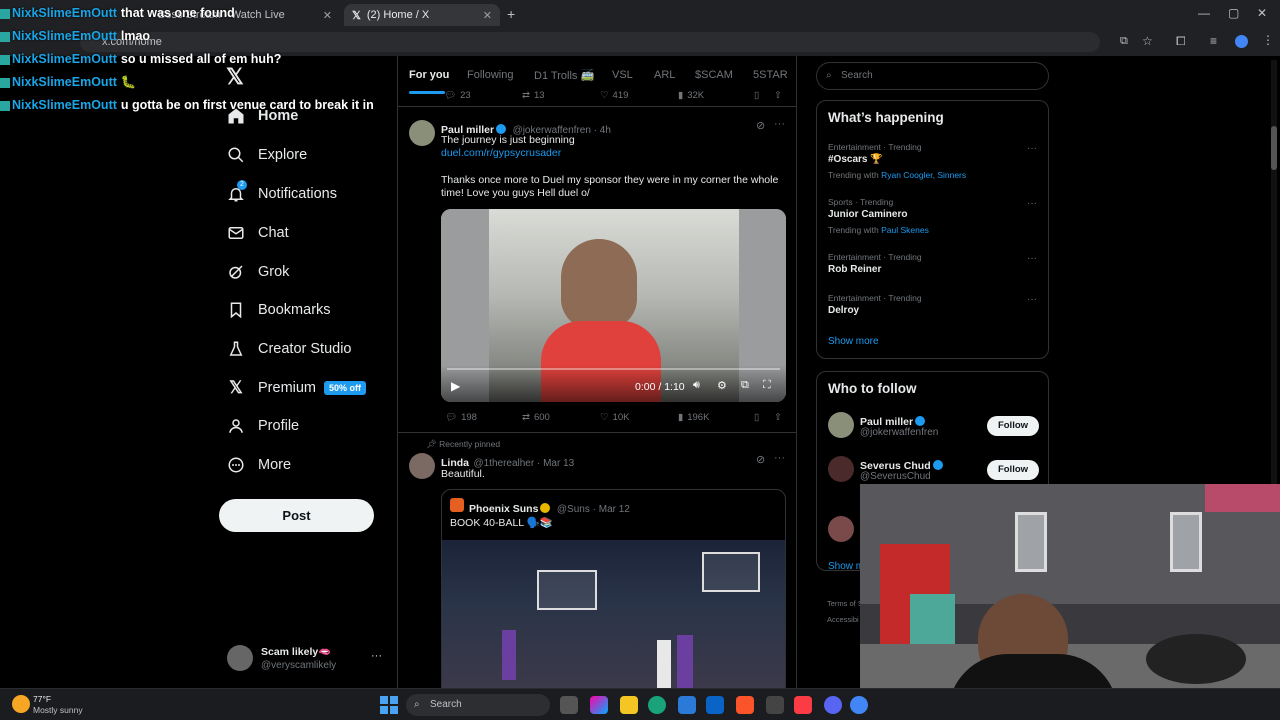  Describe the element at coordinates (501, 153) in the screenshot. I see `tweet-link: duel.com/r/gypsycrusader` at that location.